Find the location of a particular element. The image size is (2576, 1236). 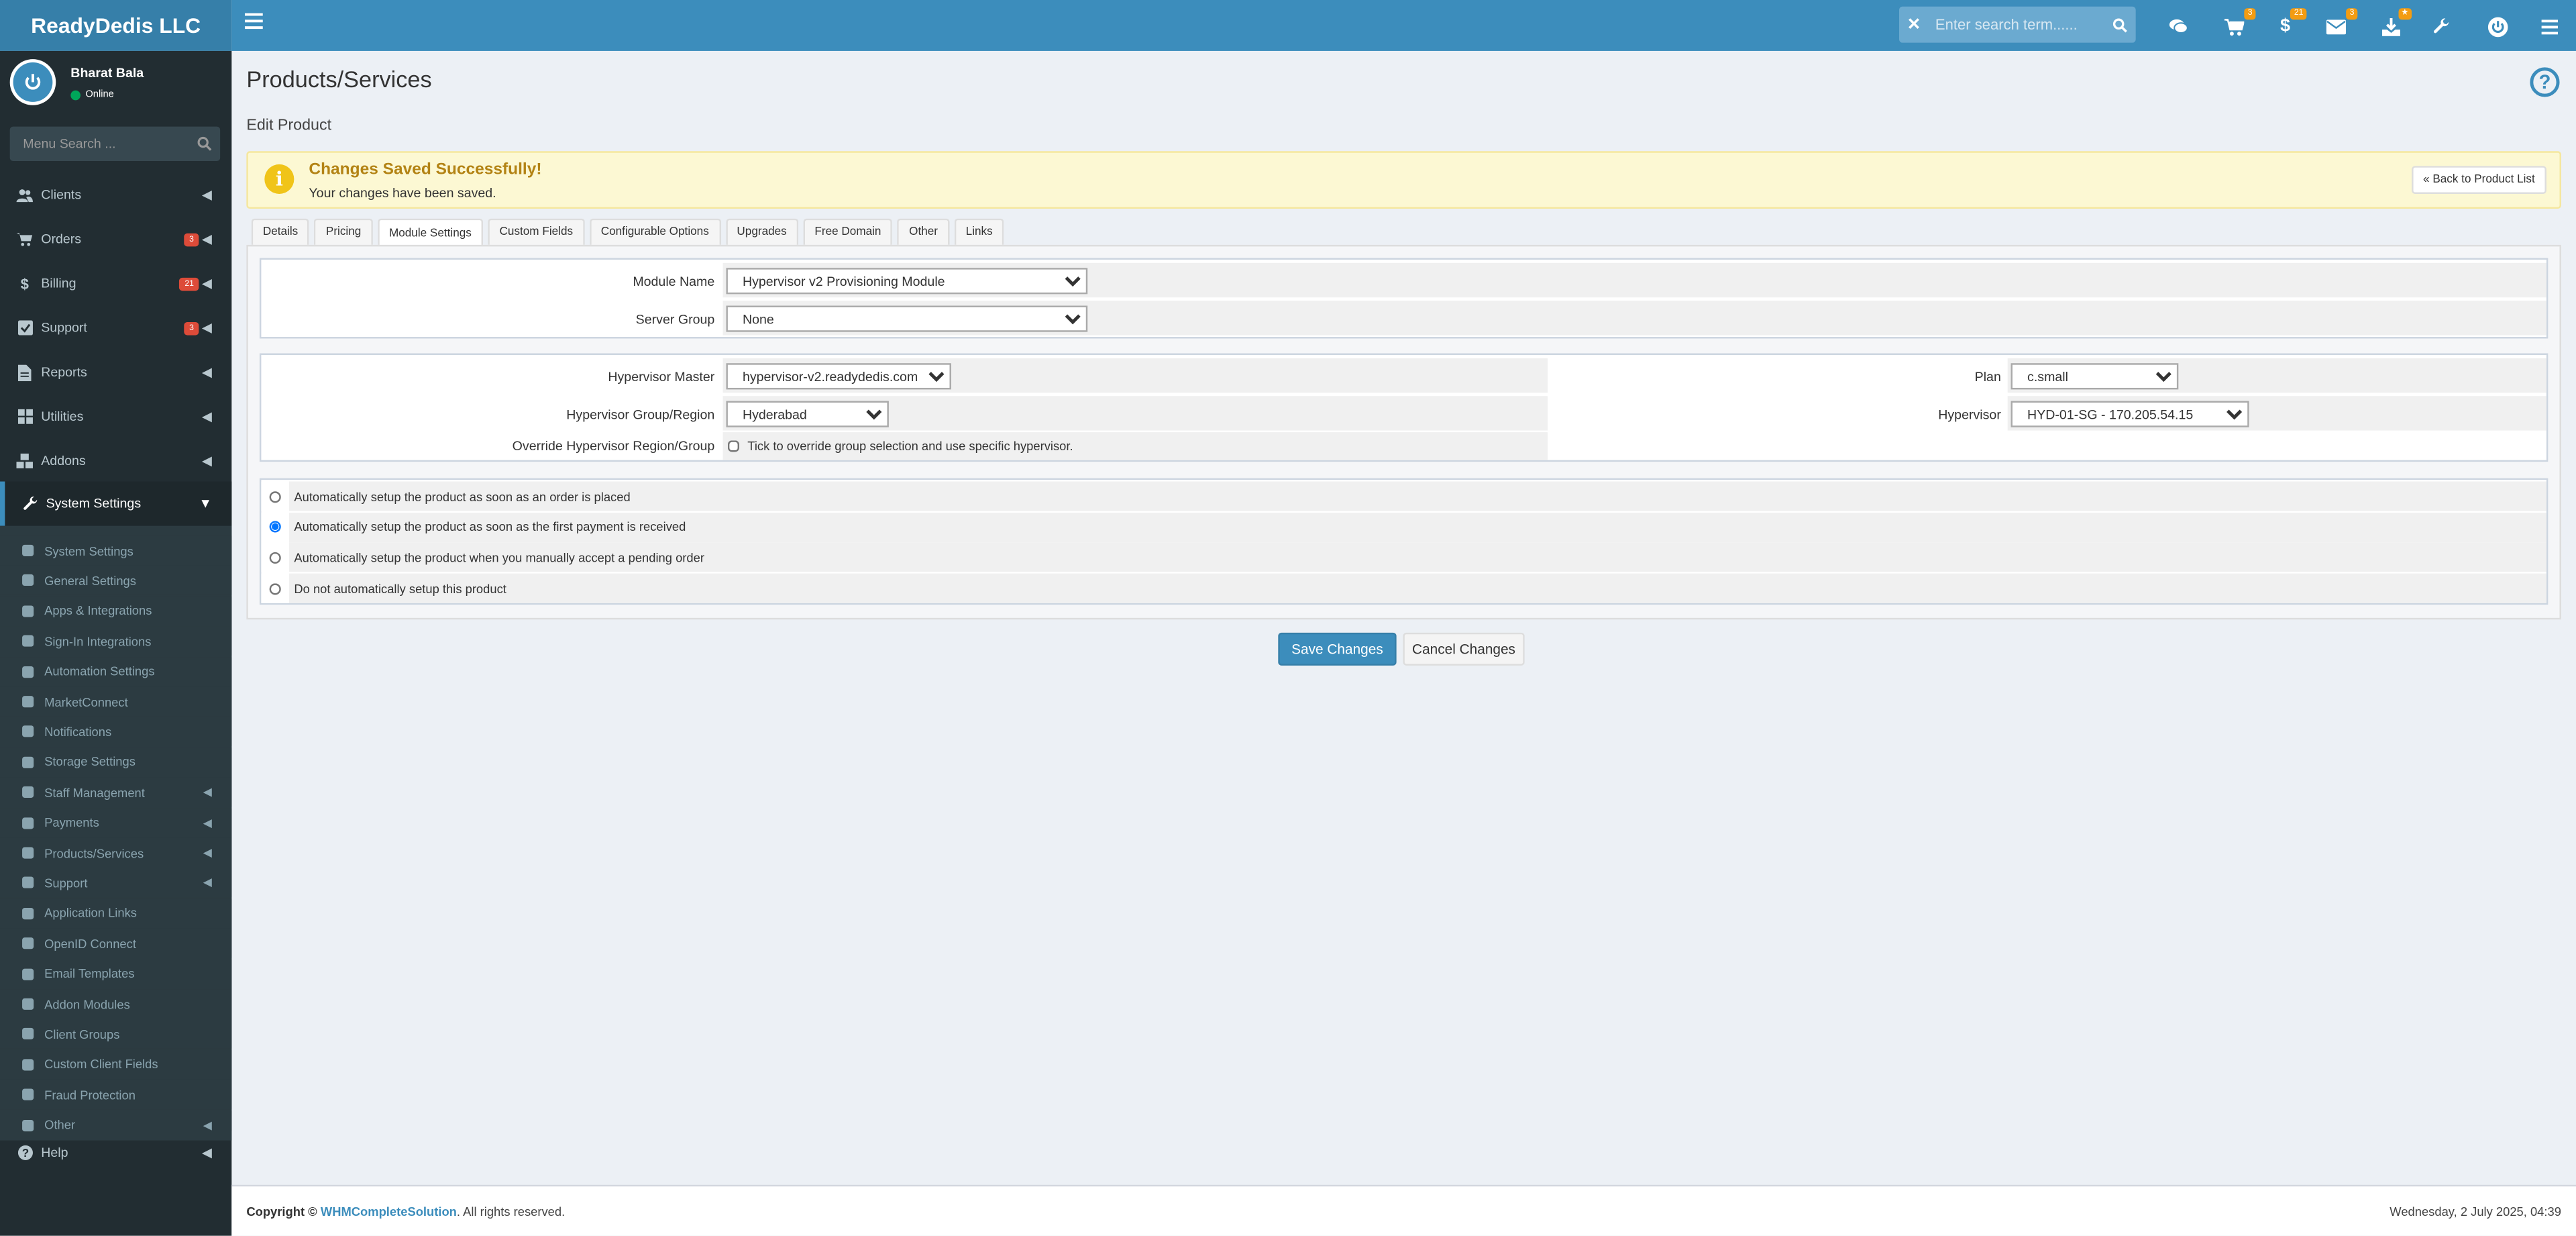

help-icon: ? is located at coordinates (2545, 82).